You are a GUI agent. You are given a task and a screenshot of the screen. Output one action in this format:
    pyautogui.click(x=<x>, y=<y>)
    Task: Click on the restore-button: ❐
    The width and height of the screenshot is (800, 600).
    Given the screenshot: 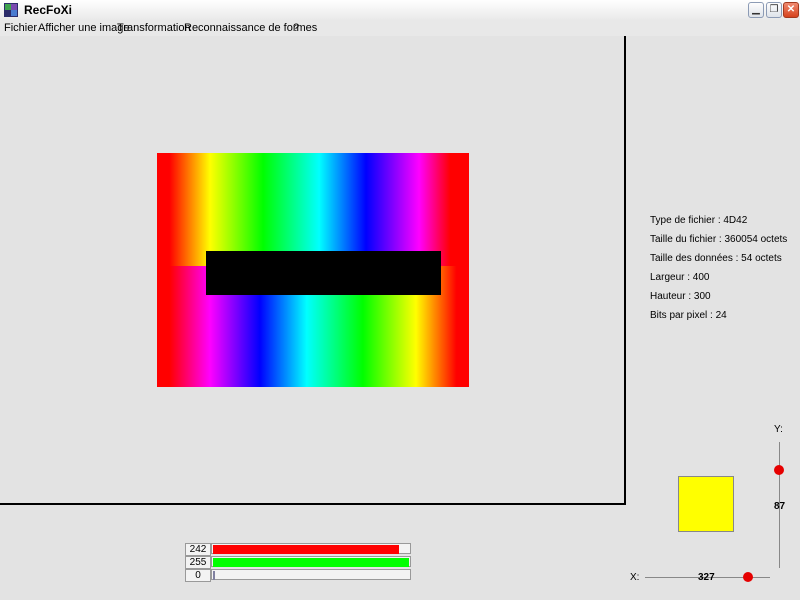 What is the action you would take?
    pyautogui.click(x=774, y=10)
    